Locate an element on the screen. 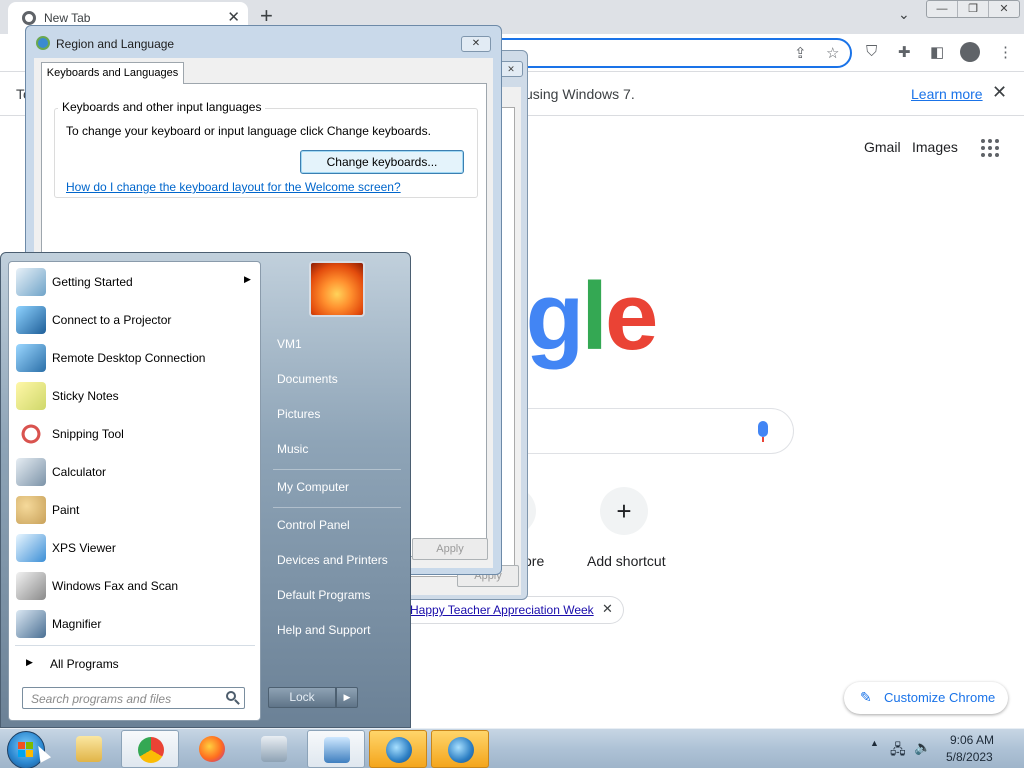 This screenshot has width=1024, height=768. microphone-icon is located at coordinates (763, 429).